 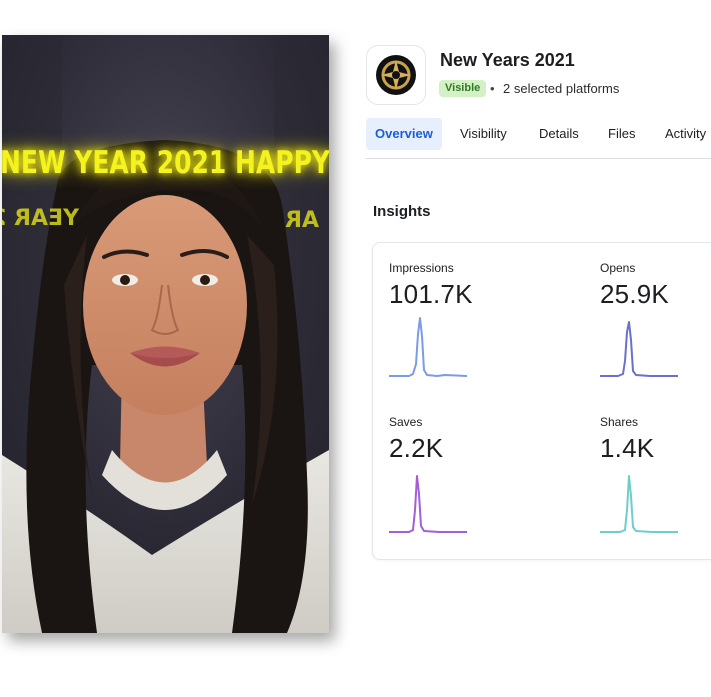 I want to click on ar-ring-back-right-text: YEAR 2021, so click(x=41, y=218).